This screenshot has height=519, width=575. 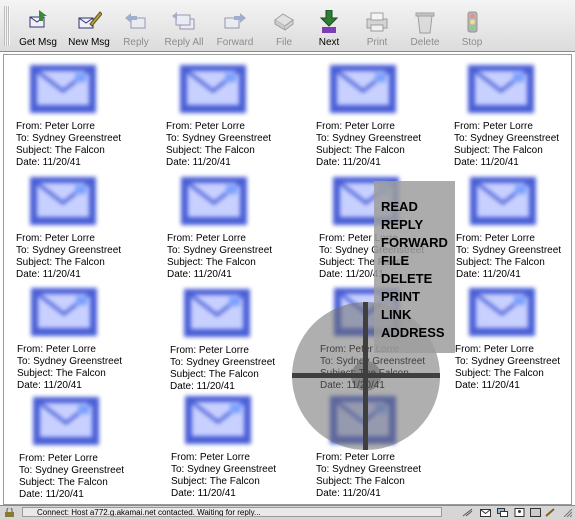 What do you see at coordinates (485, 512) in the screenshot?
I see `mail-icon` at bounding box center [485, 512].